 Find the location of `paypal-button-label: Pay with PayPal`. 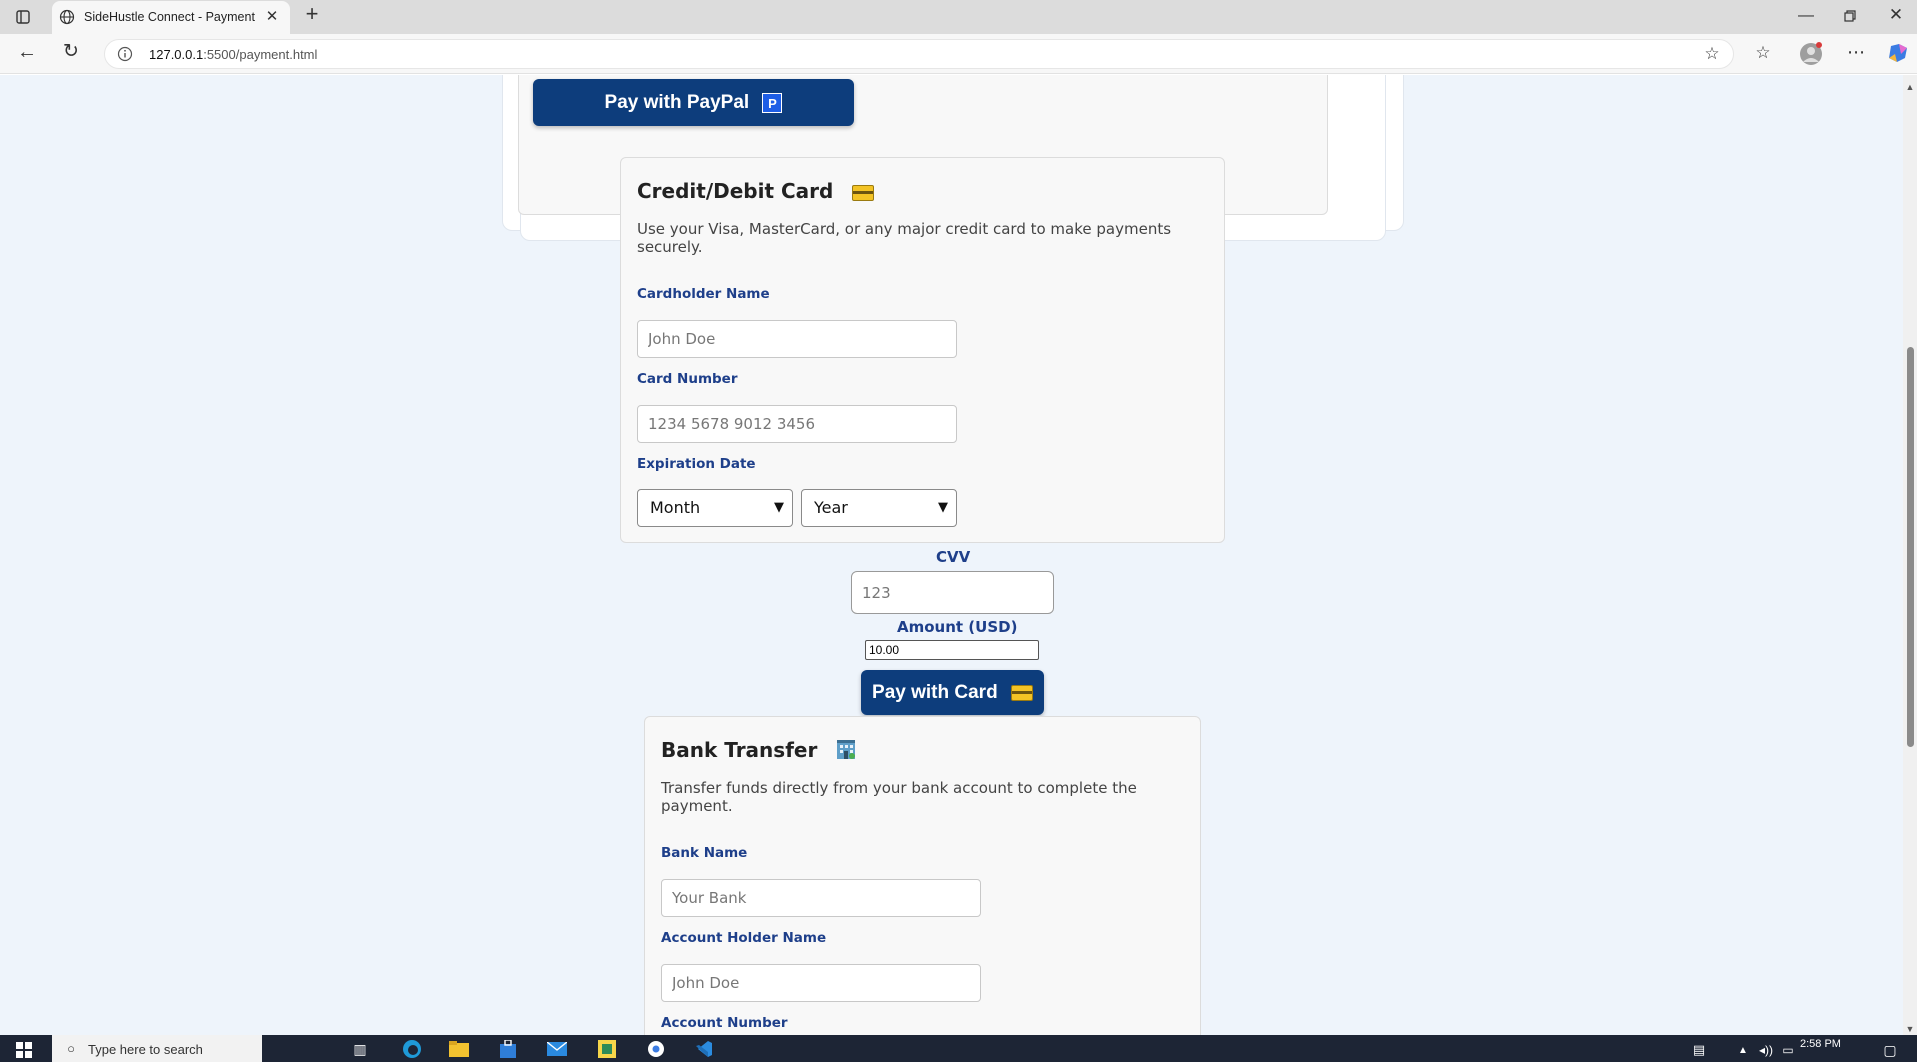

paypal-button-label: Pay with PayPal is located at coordinates (677, 102).